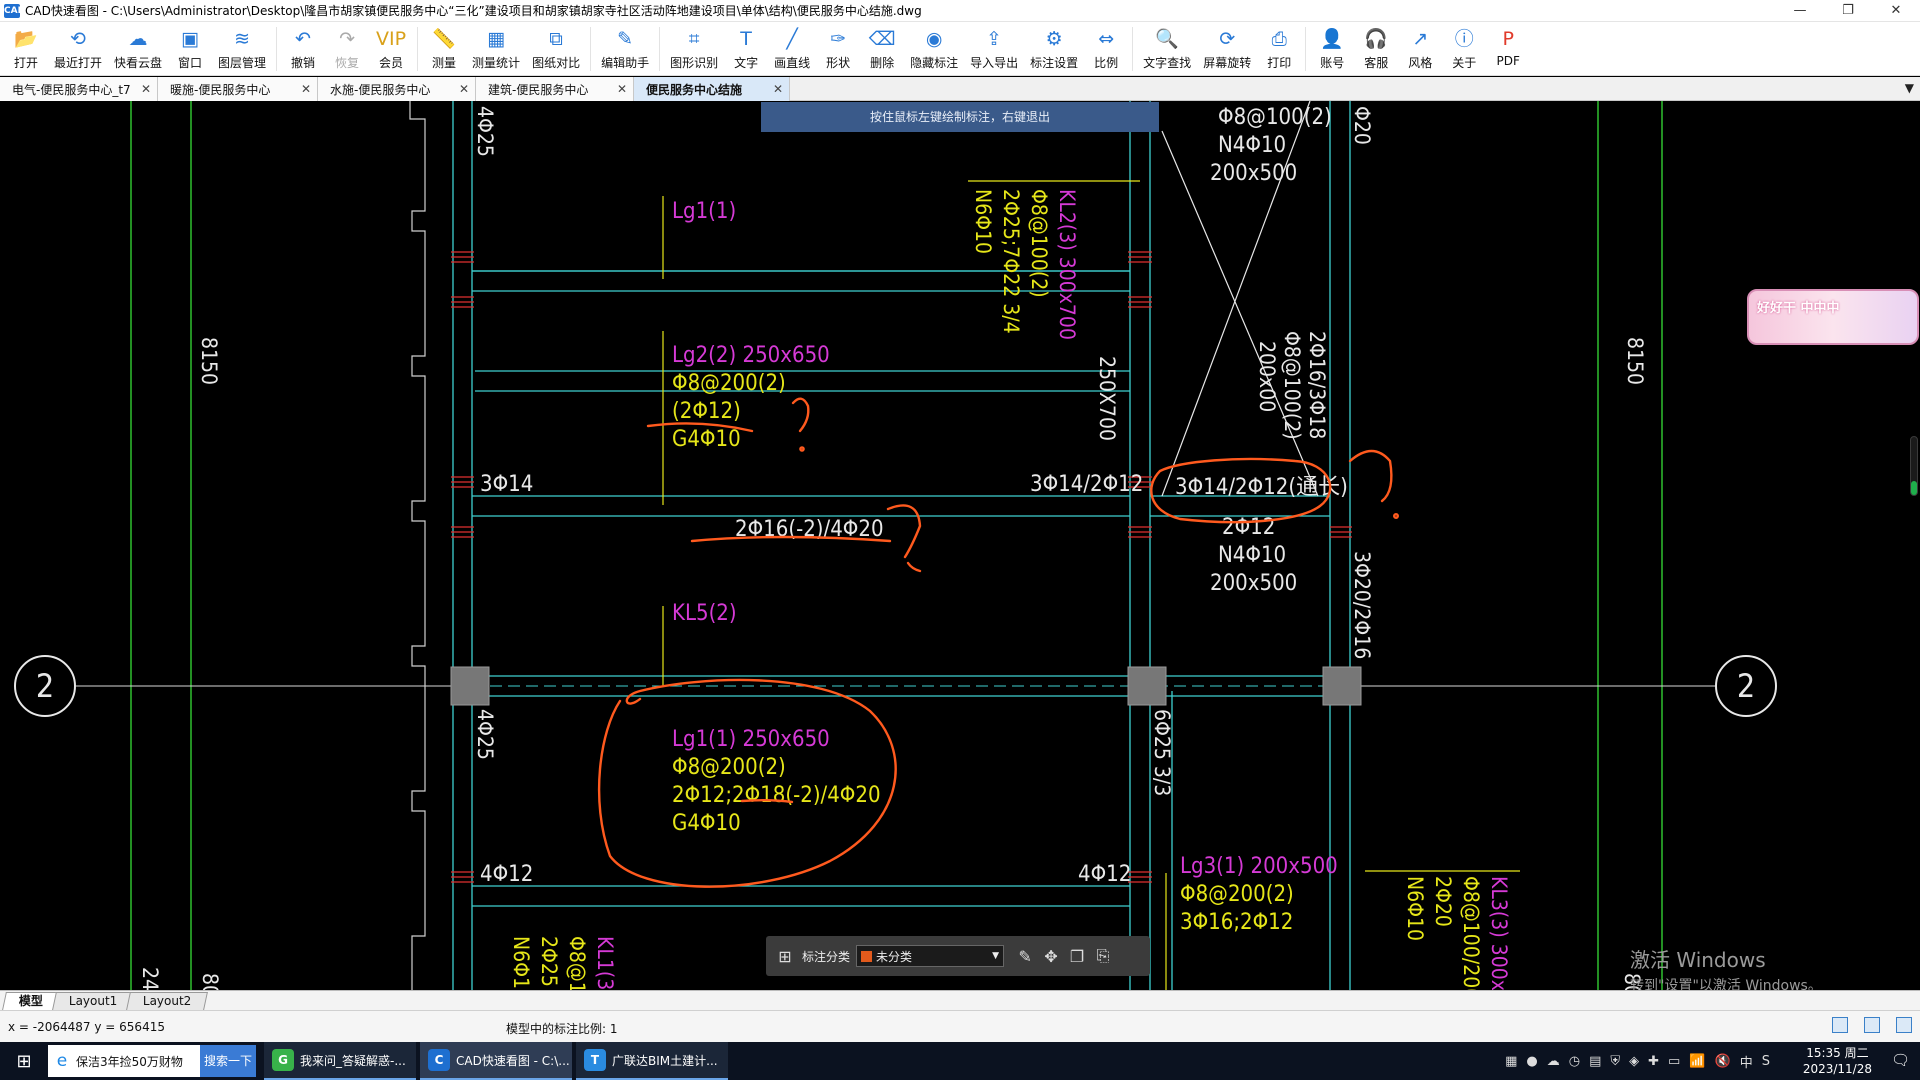 The image size is (1920, 1080). Describe the element at coordinates (1395, 516) in the screenshot. I see `markup-question` at that location.